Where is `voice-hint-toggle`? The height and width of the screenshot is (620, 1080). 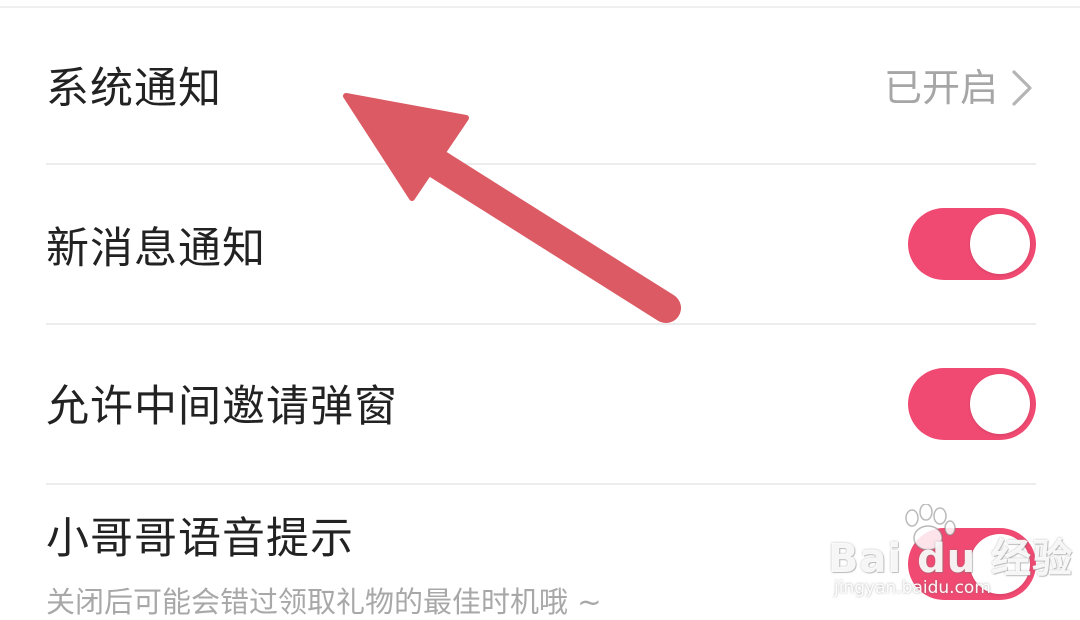
voice-hint-toggle is located at coordinates (972, 564).